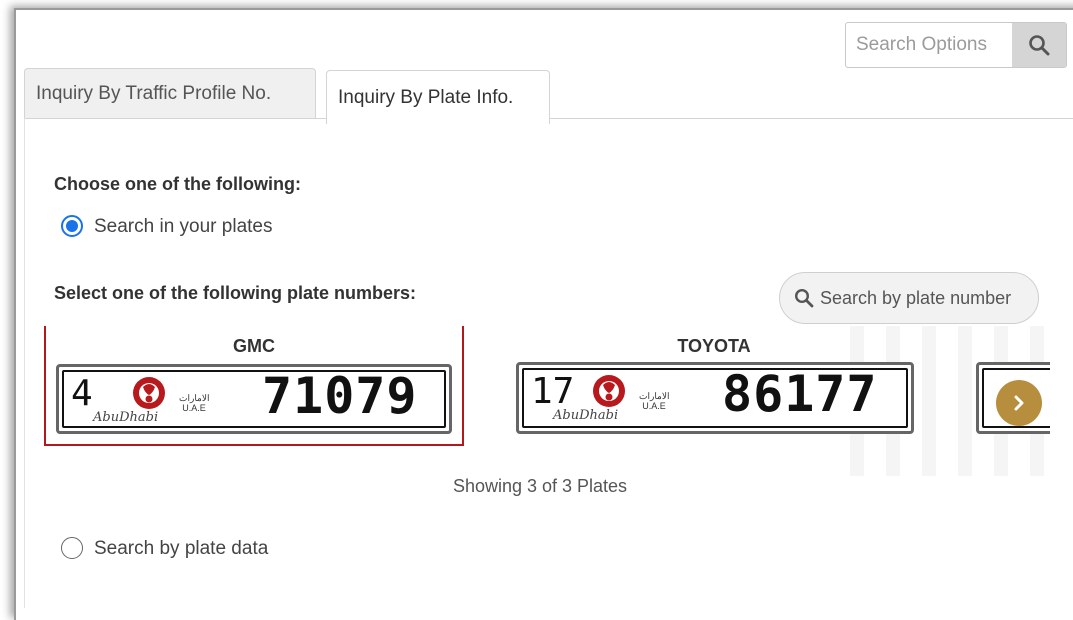  Describe the element at coordinates (340, 396) in the screenshot. I see `plate-number: 71079` at that location.